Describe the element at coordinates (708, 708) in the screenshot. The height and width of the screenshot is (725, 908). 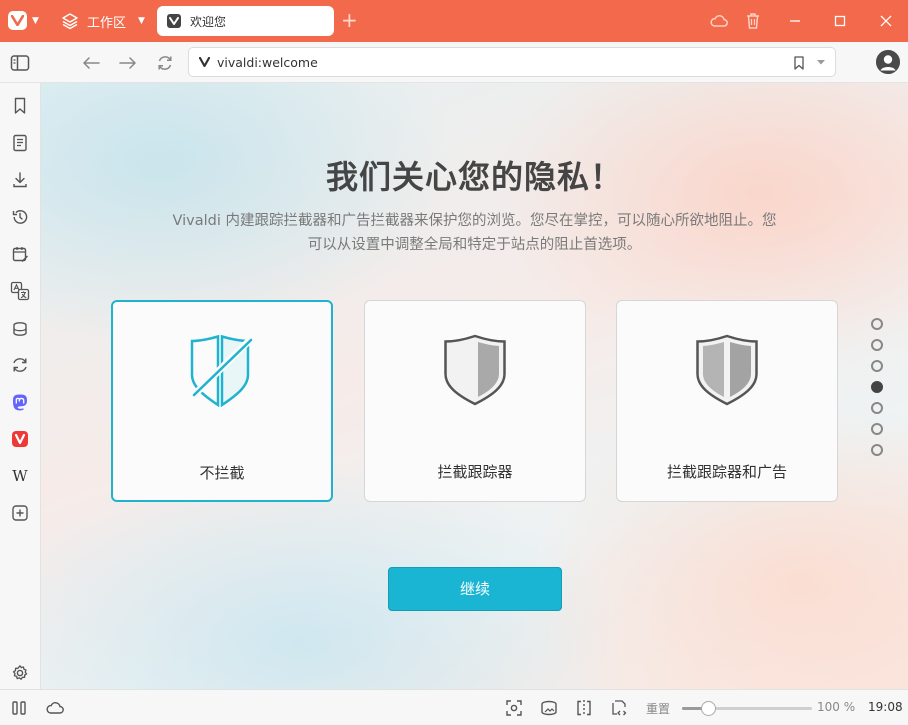
I see `zoom-slider-handle` at that location.